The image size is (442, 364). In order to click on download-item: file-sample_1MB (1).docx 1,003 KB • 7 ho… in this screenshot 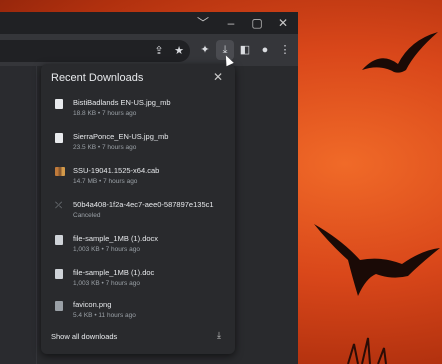, I will do `click(138, 249)`.